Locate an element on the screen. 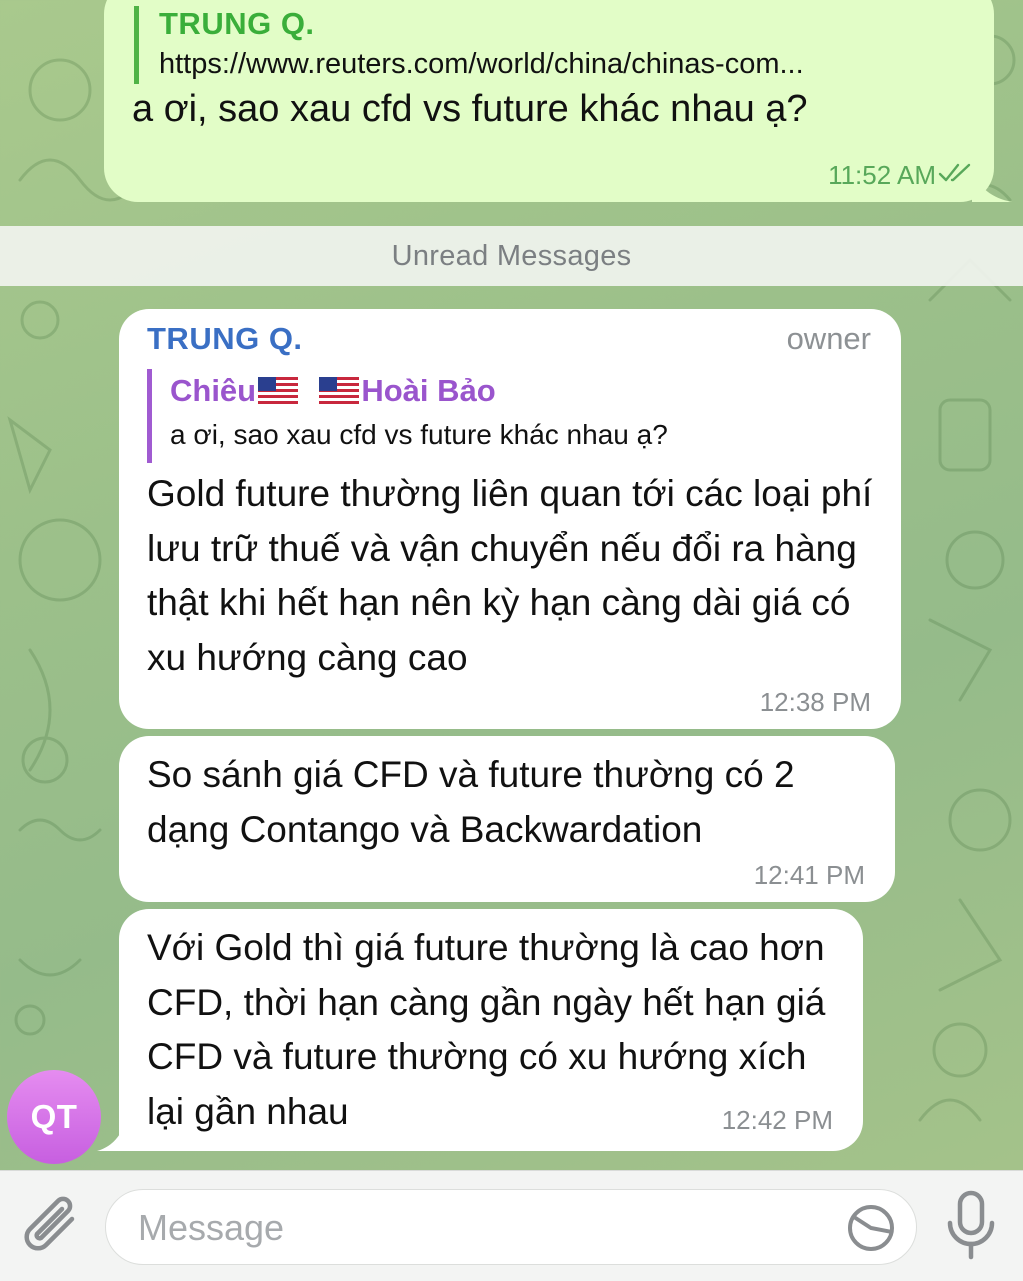  message-time: 12:42 PM is located at coordinates (777, 1120).